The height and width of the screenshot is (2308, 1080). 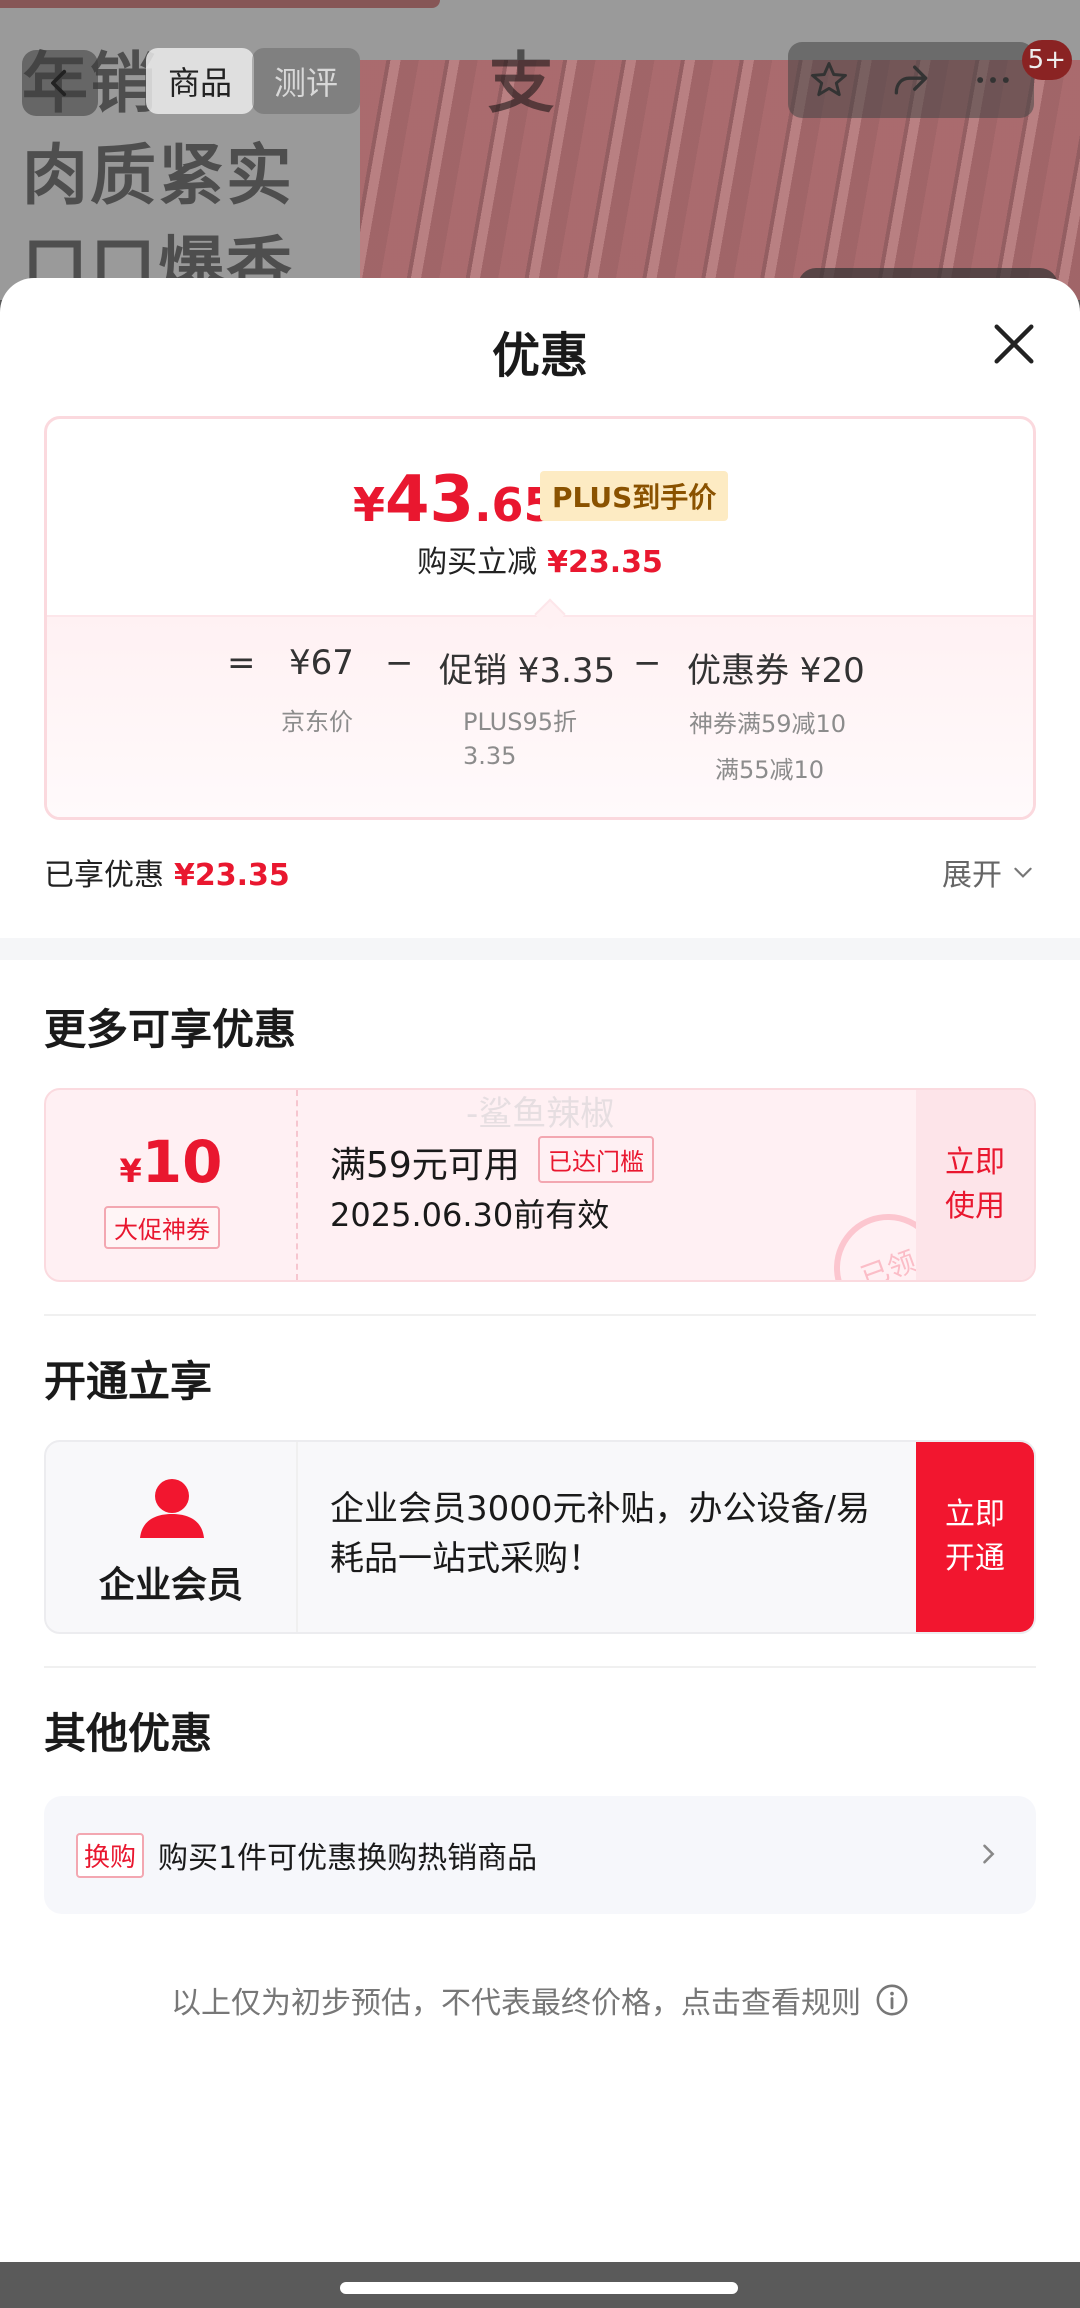 I want to click on trade-in-tag: 换购, so click(x=110, y=1855).